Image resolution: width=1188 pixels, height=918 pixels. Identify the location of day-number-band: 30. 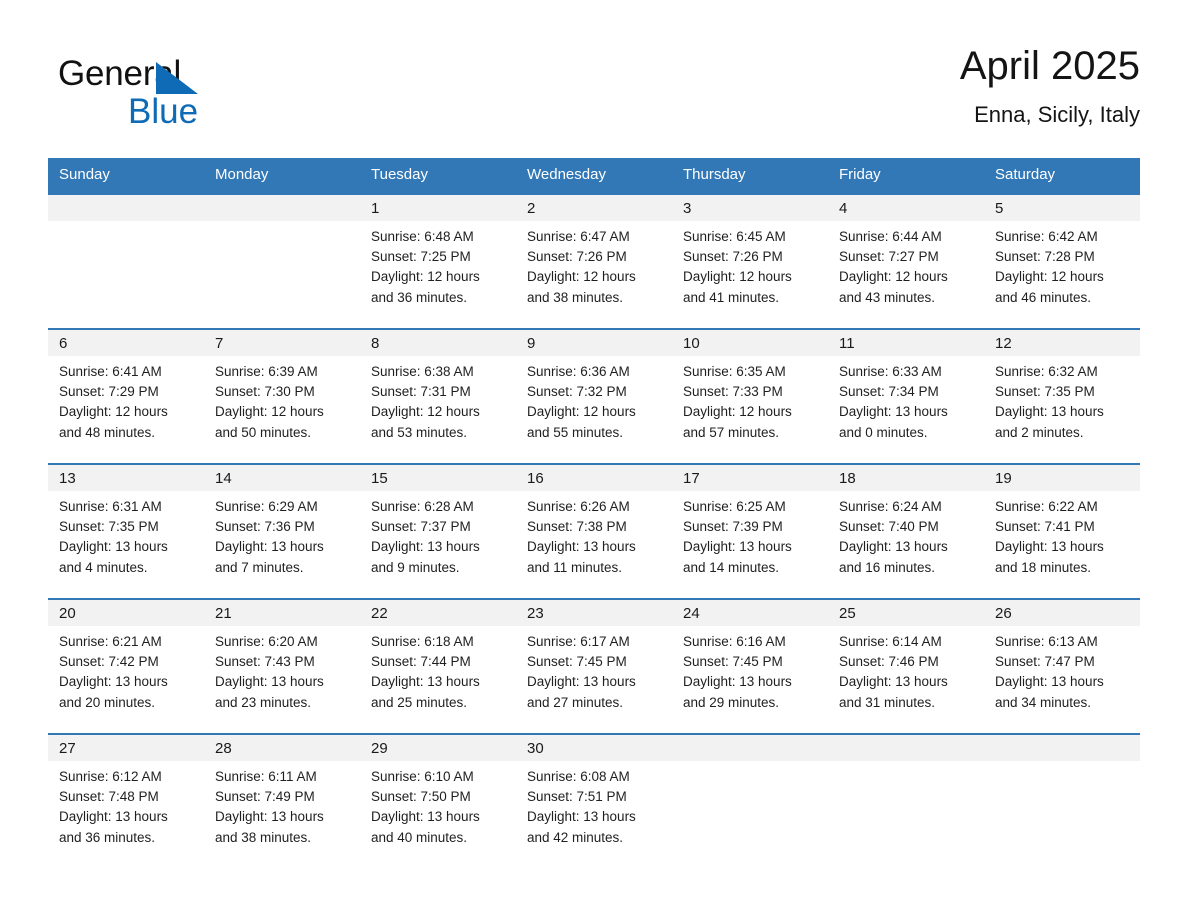
(594, 748).